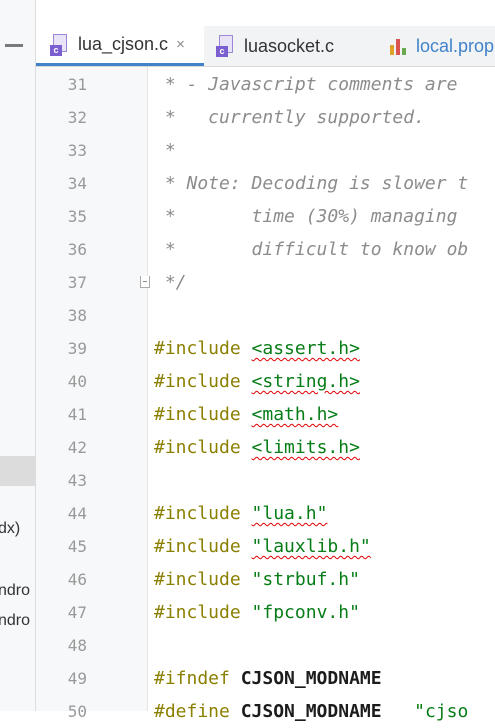  What do you see at coordinates (289, 513) in the screenshot?
I see `code-token: "lua.h"` at bounding box center [289, 513].